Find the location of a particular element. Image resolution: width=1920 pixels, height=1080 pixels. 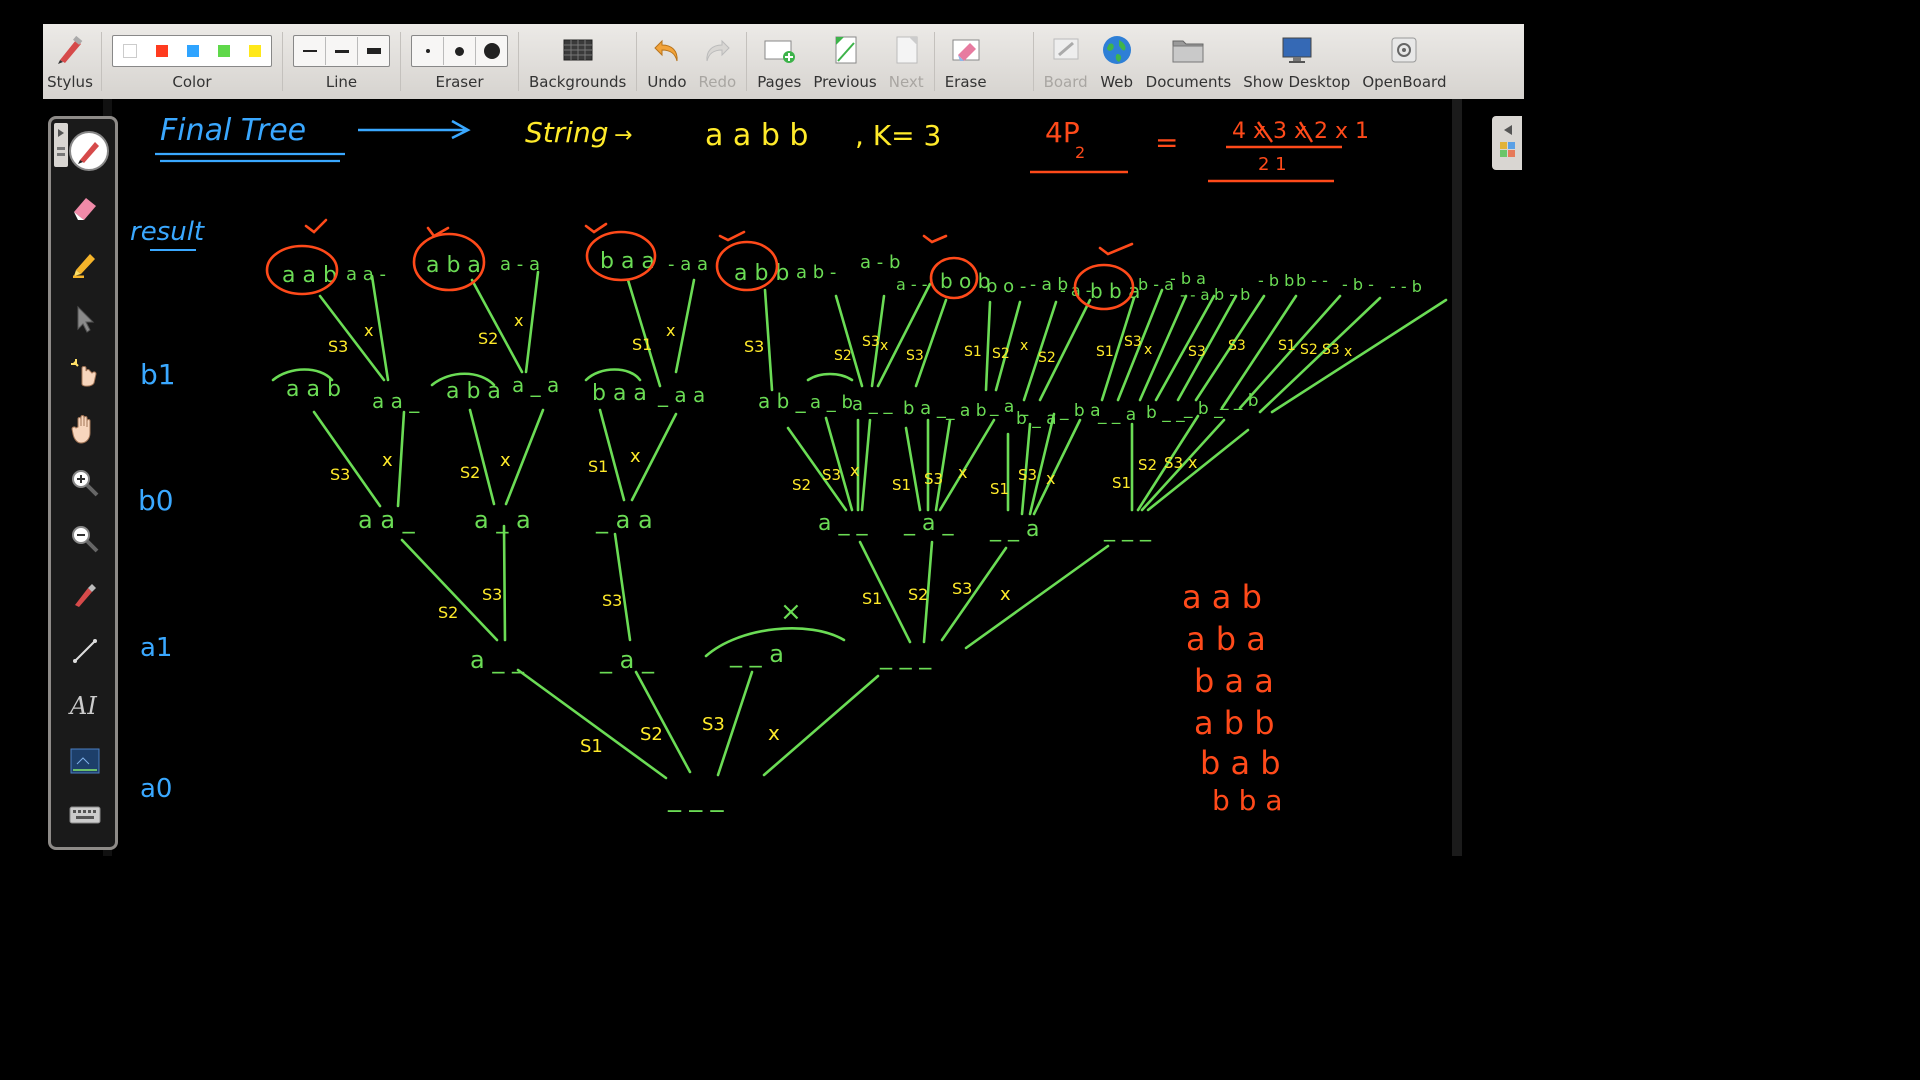

level-label-b1: b1 is located at coordinates (158, 374).